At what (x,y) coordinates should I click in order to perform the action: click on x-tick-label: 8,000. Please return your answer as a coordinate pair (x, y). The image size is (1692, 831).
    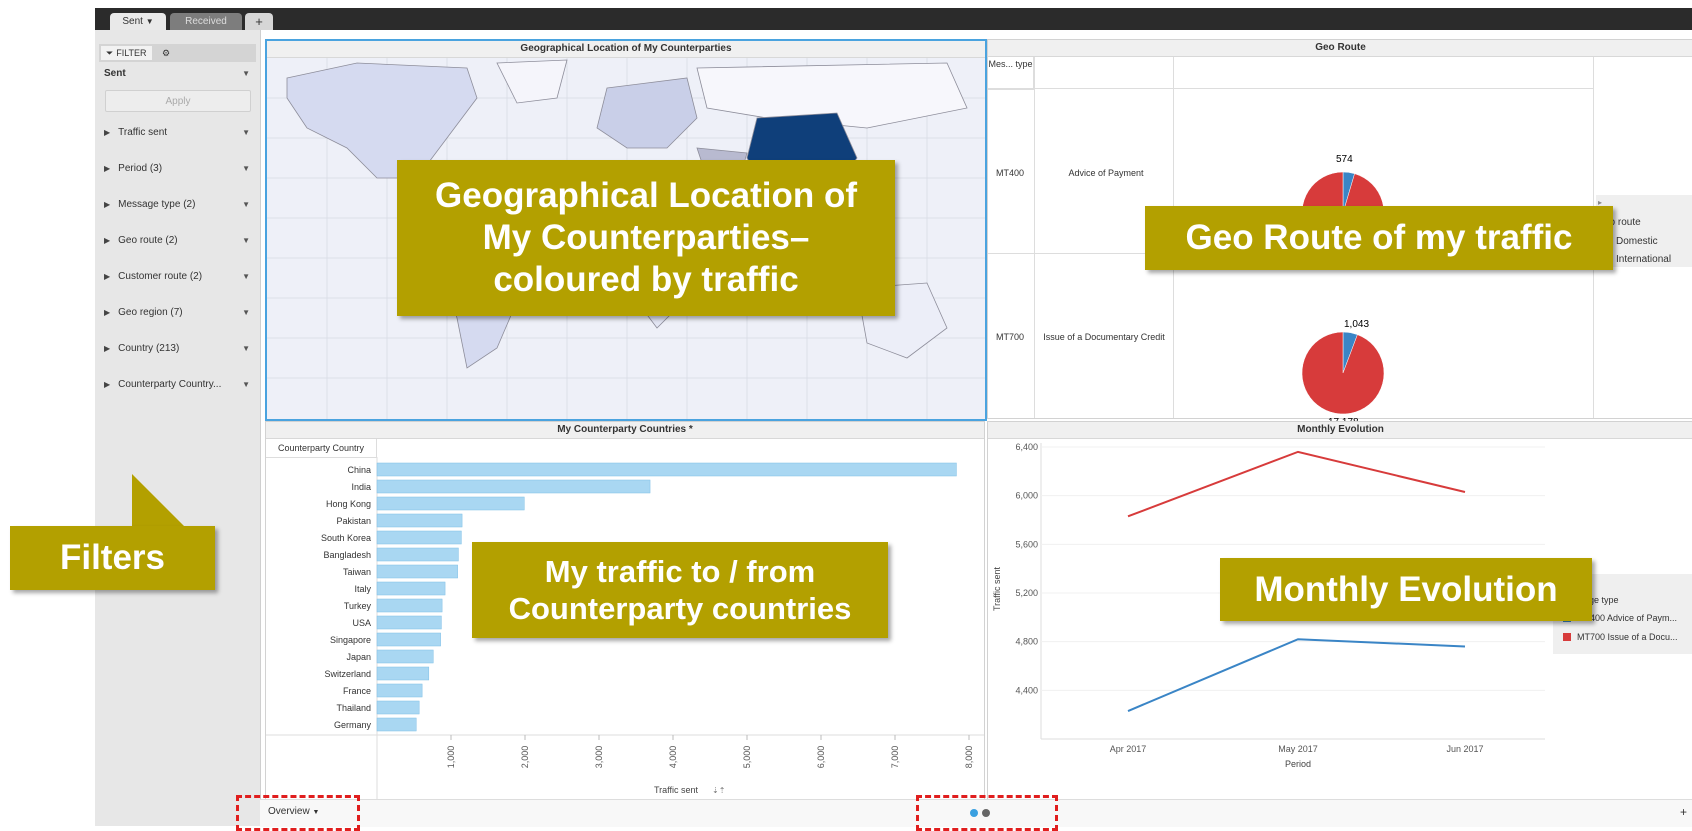
    Looking at the image, I should click on (969, 757).